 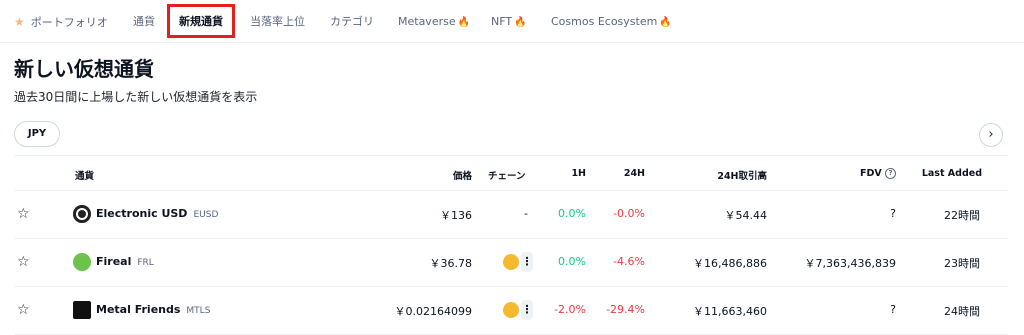 I want to click on coin-name-text: Electronic USD, so click(x=142, y=213).